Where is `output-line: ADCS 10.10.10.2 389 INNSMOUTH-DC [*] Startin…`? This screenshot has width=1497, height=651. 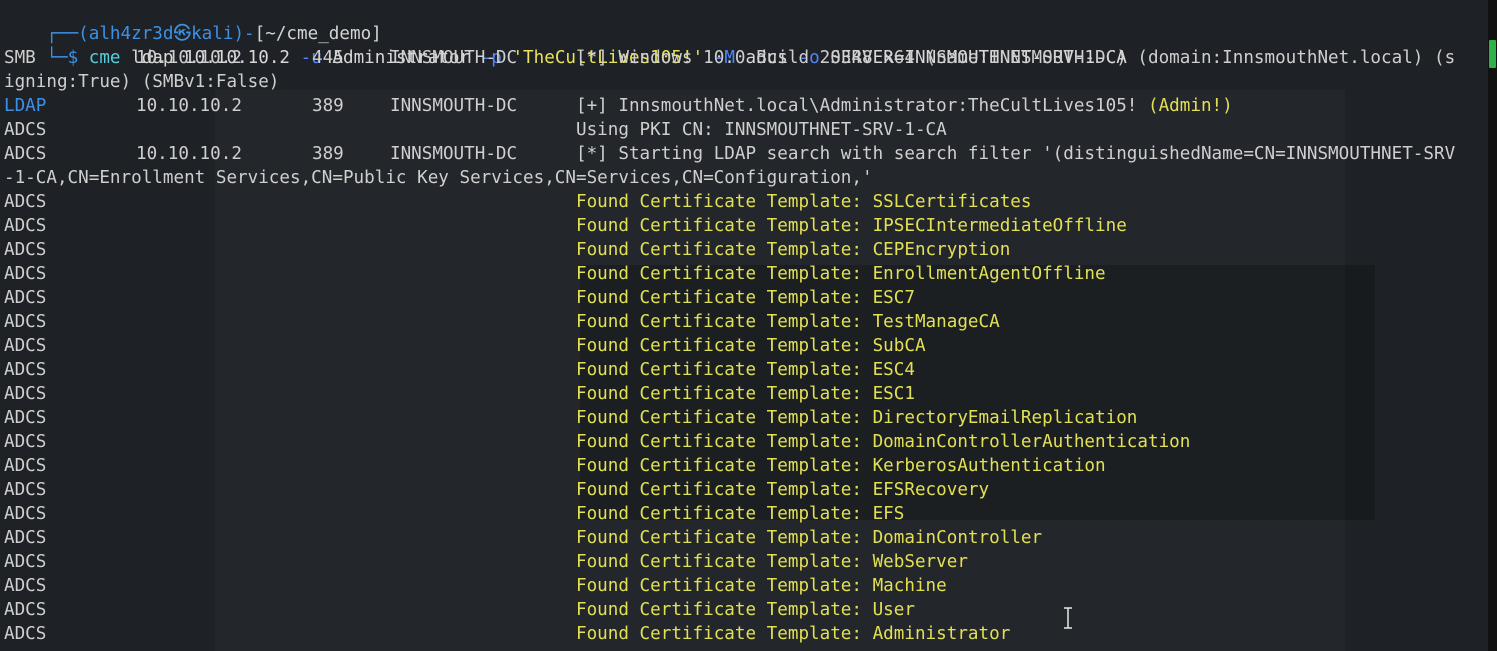
output-line: ADCS 10.10.10.2 389 INNSMOUTH-DC [*] Startin… is located at coordinates (744, 154).